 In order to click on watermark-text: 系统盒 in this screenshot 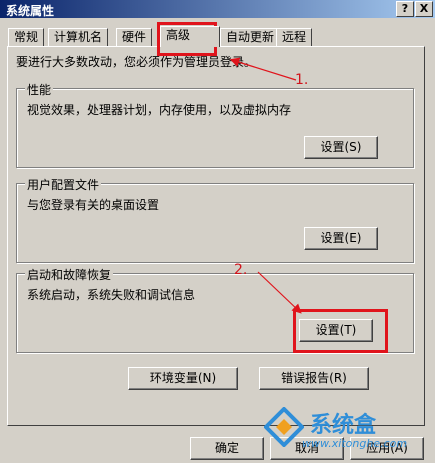, I will do `click(343, 425)`.